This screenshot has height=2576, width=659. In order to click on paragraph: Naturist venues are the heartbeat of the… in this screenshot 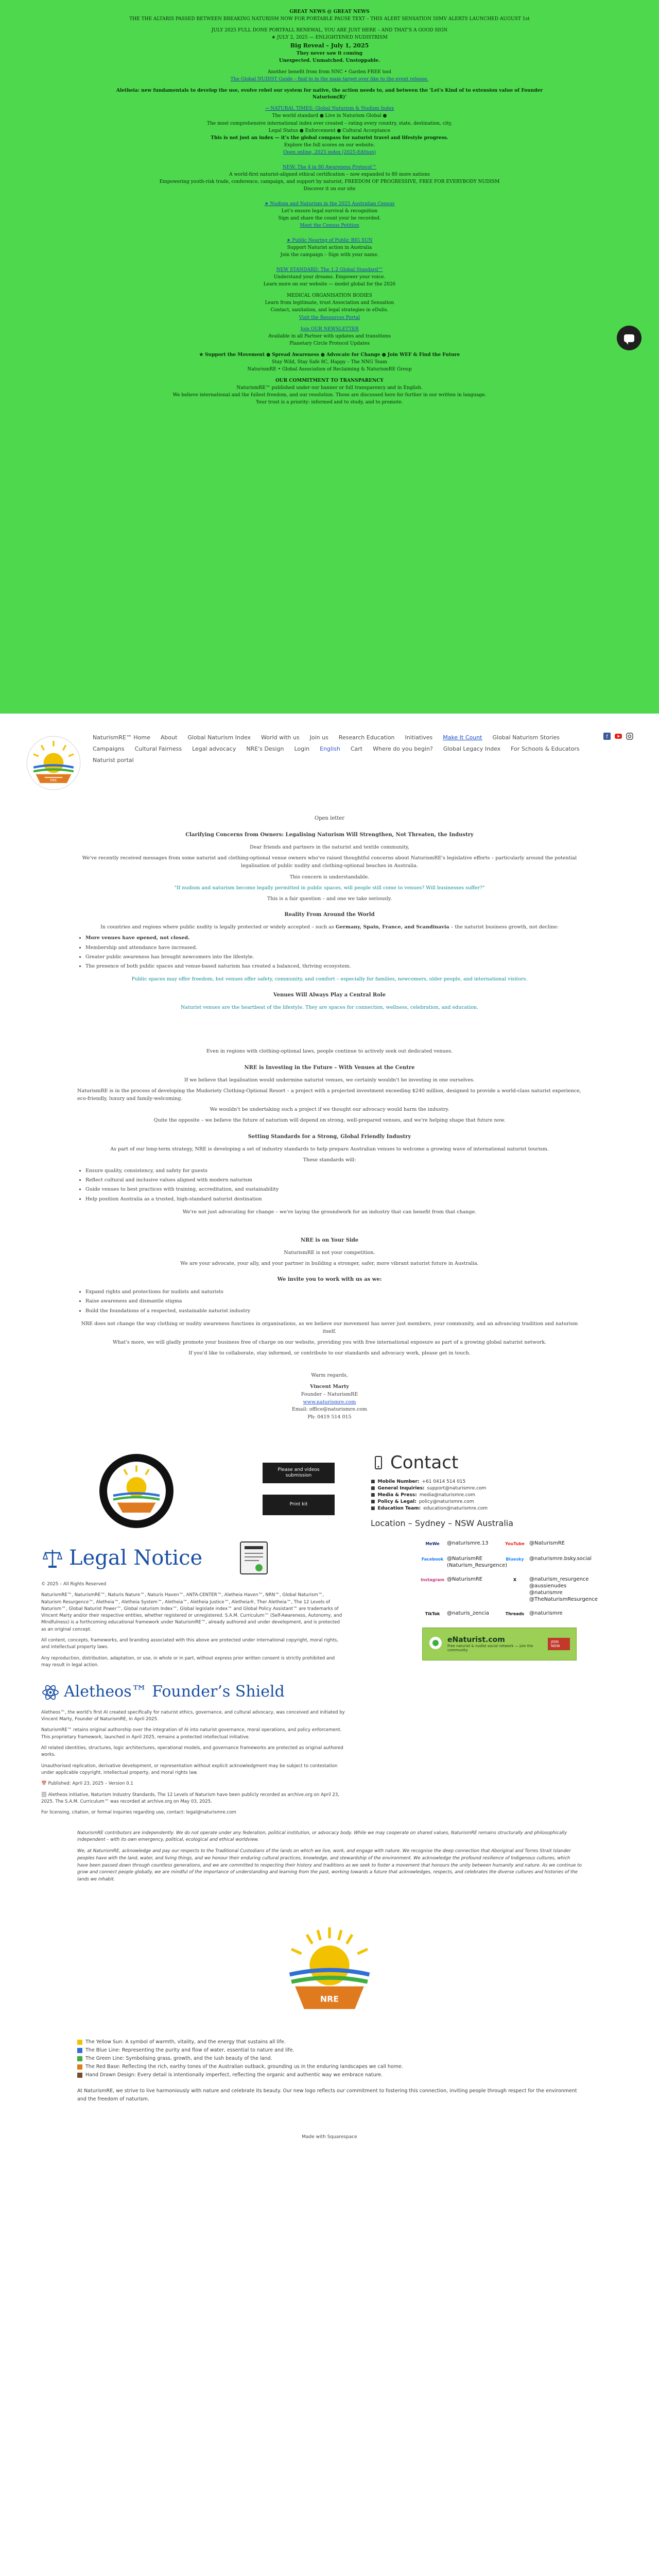, I will do `click(329, 1008)`.